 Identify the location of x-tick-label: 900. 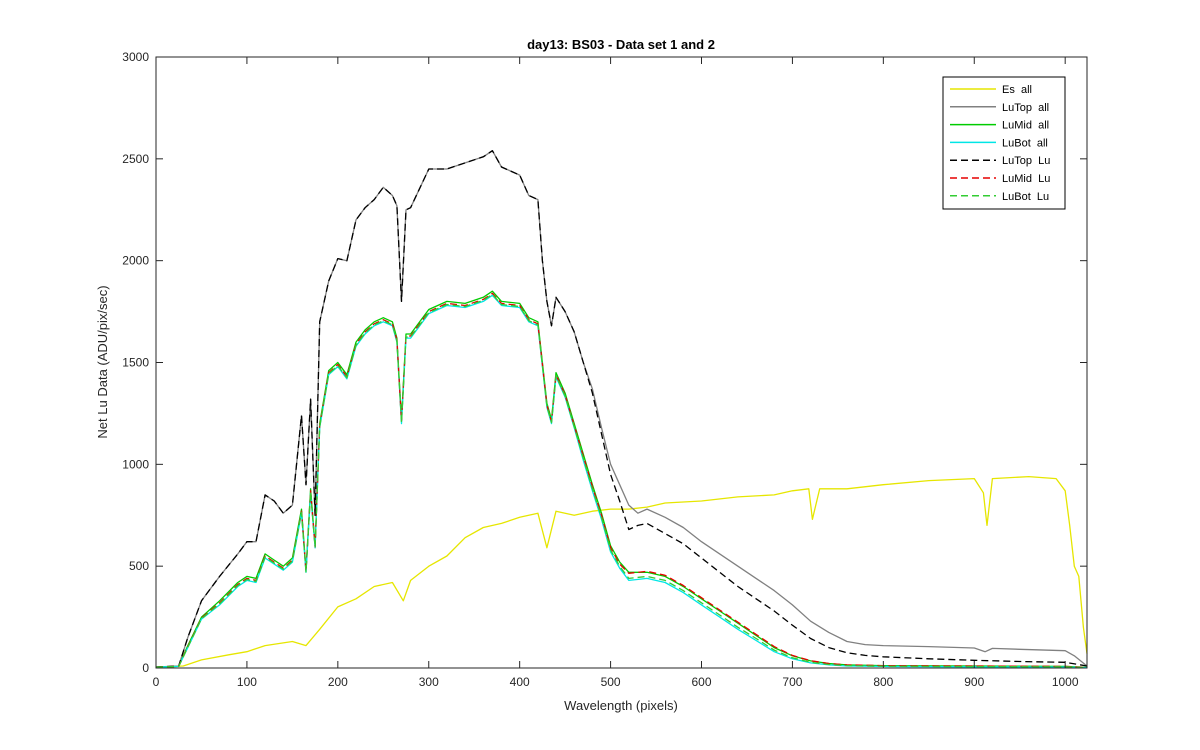
(974, 682).